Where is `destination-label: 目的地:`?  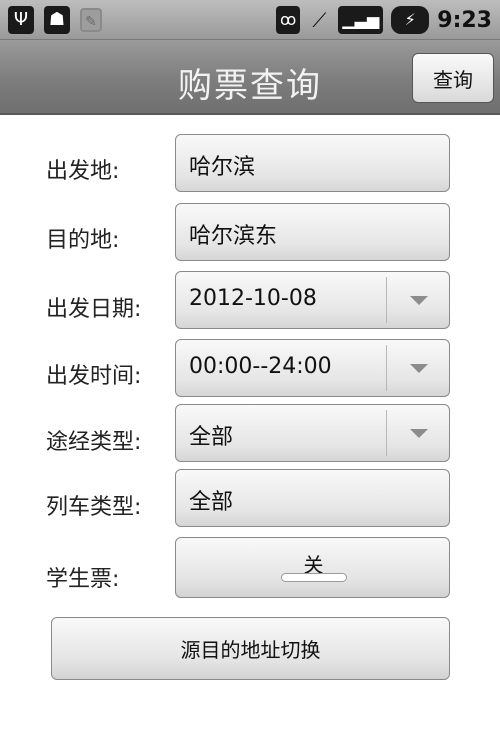
destination-label: 目的地: is located at coordinates (83, 240).